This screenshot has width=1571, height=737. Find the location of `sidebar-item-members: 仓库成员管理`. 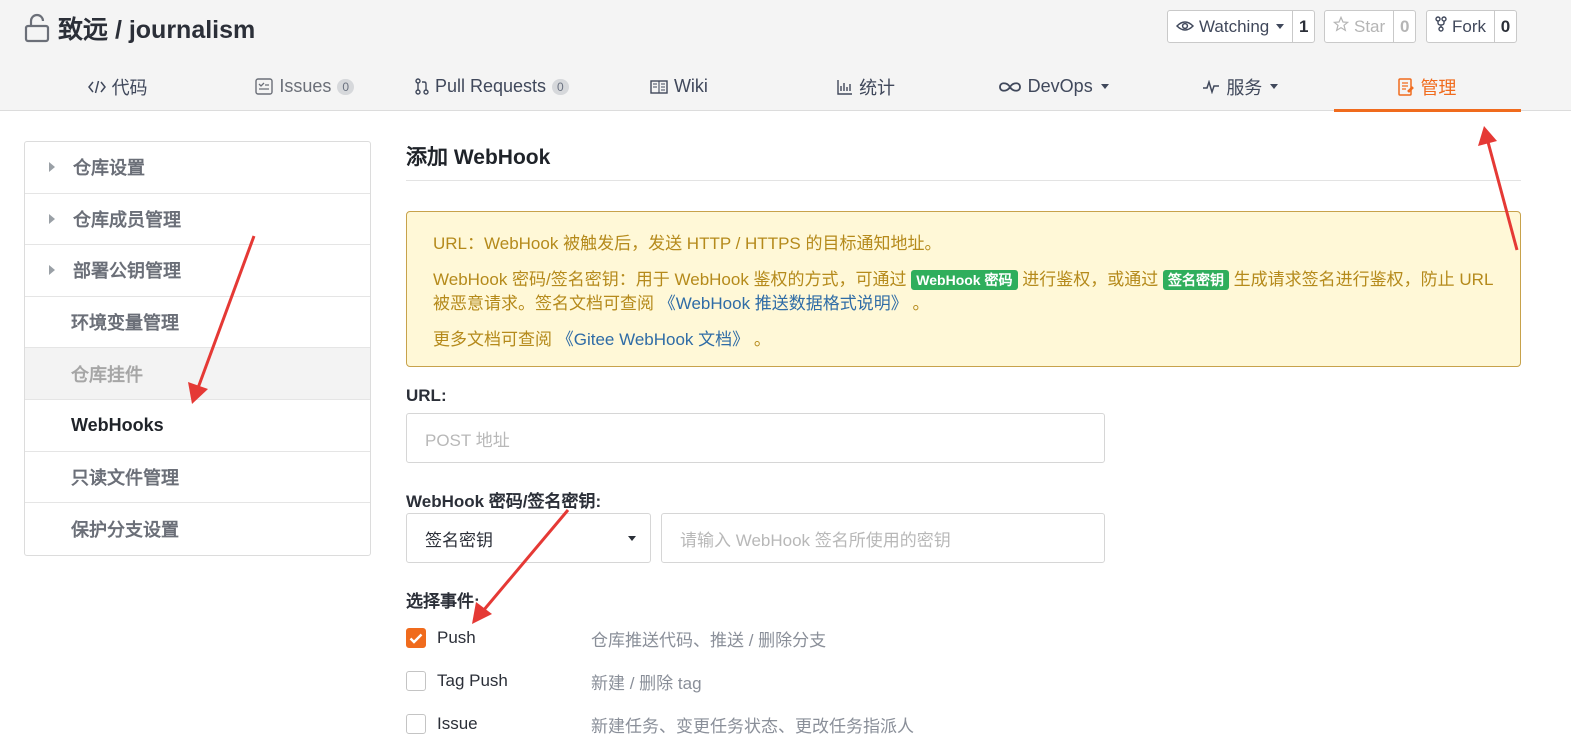

sidebar-item-members: 仓库成员管理 is located at coordinates (197, 220).